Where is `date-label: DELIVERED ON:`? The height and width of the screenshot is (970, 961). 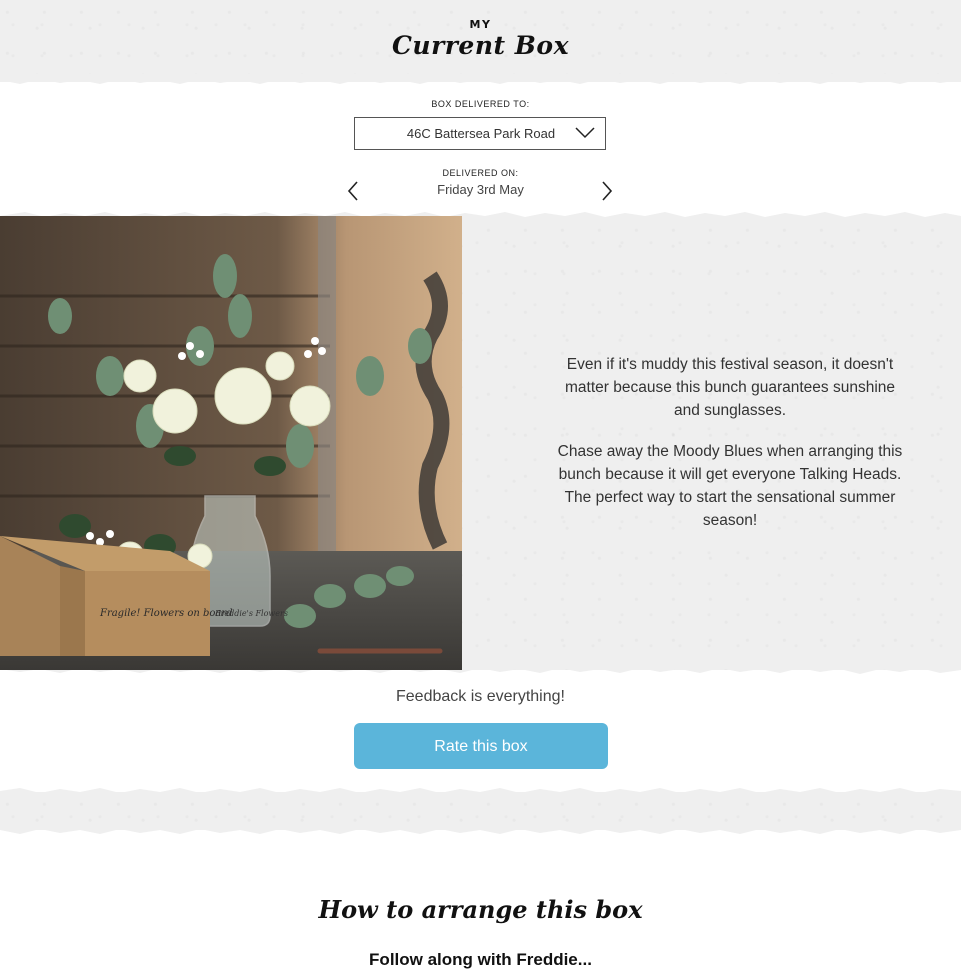
date-label: DELIVERED ON: is located at coordinates (480, 173).